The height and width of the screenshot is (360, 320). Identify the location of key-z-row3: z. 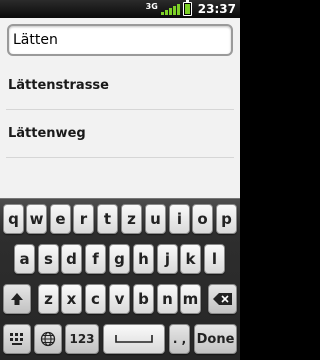
(48, 299).